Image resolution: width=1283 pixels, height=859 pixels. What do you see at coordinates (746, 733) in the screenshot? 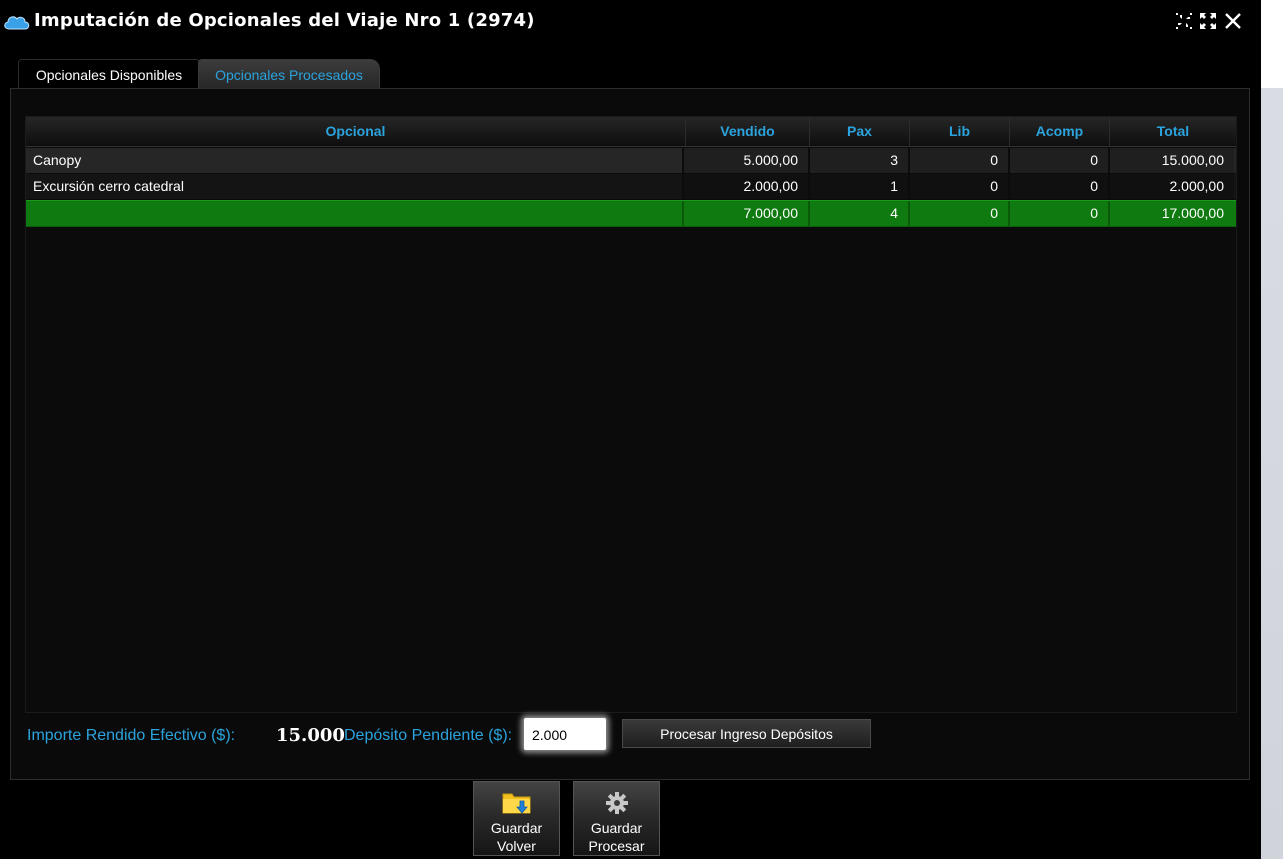
I see `procesar-ingreso-depositos-button: Procesar Ingreso Depósitos` at bounding box center [746, 733].